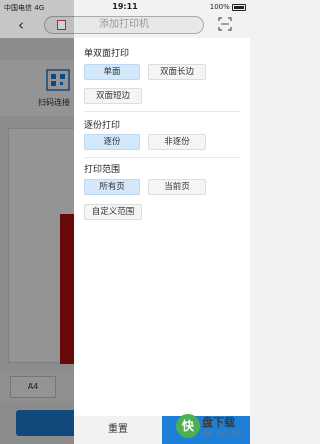 This screenshot has height=444, width=320. What do you see at coordinates (112, 142) in the screenshot?
I see `collate-option-on: 逐份` at bounding box center [112, 142].